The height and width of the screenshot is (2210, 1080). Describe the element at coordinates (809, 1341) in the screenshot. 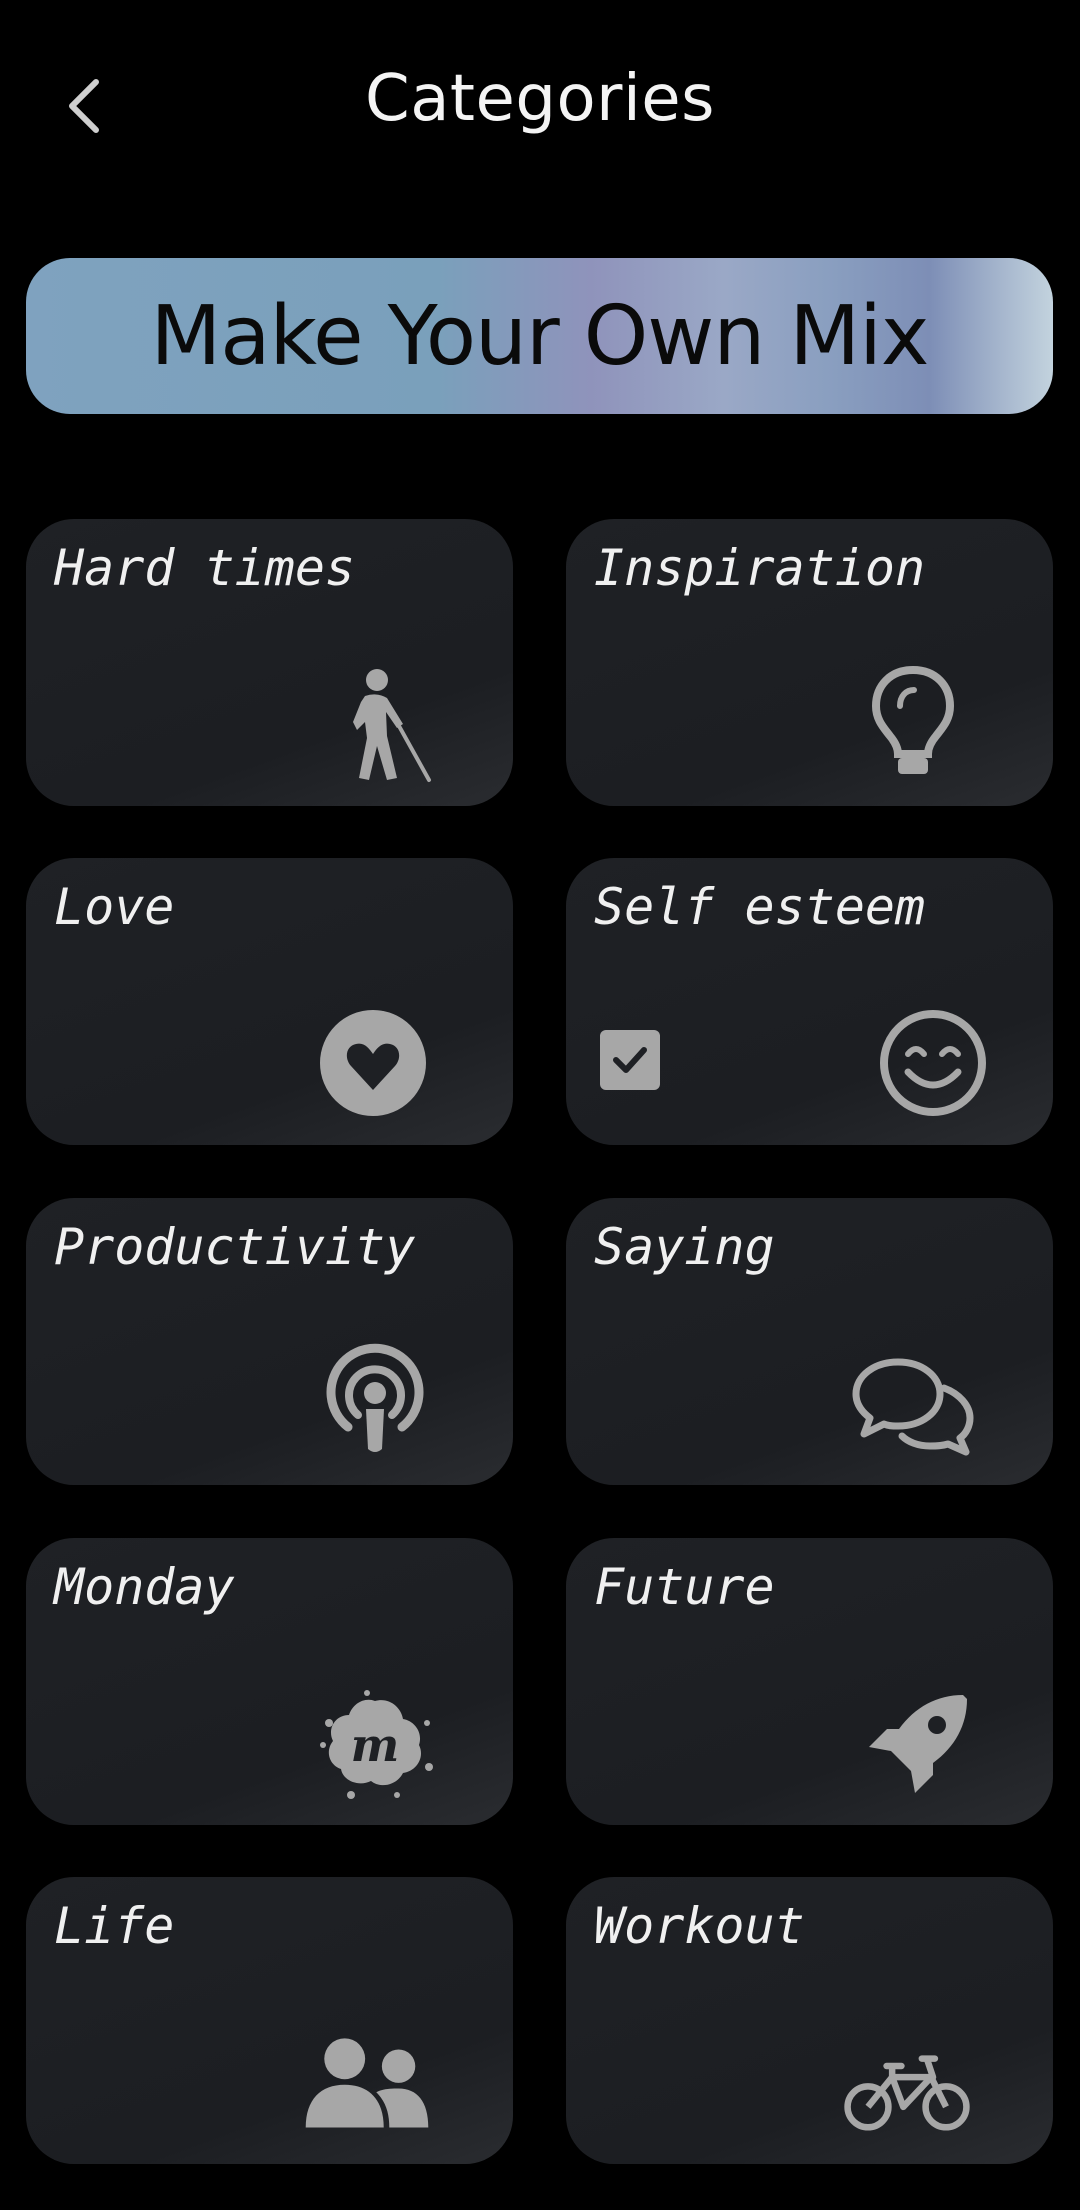

I see `category-card-saying: Saying` at that location.